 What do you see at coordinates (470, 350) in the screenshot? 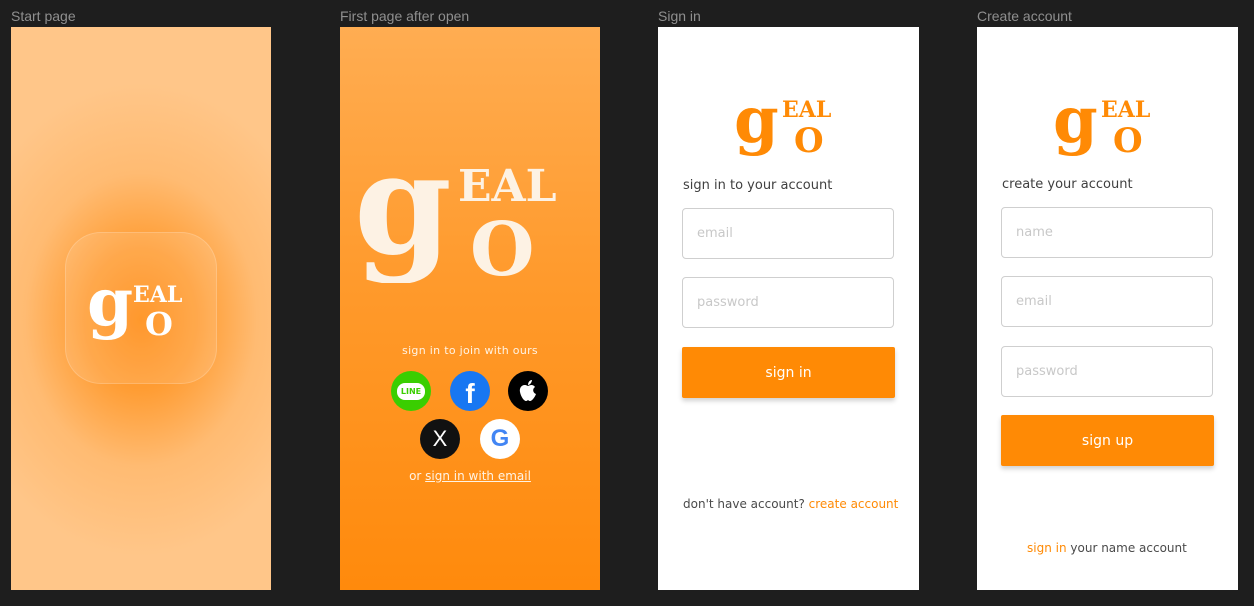
I see `join-text: sign in to join with ours` at bounding box center [470, 350].